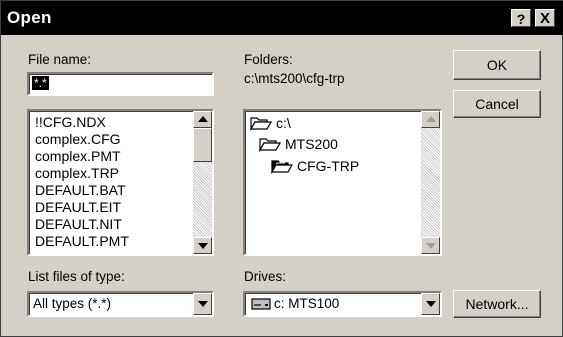 This screenshot has width=563, height=337. I want to click on file-type-value: All types (*.*), so click(72, 303).